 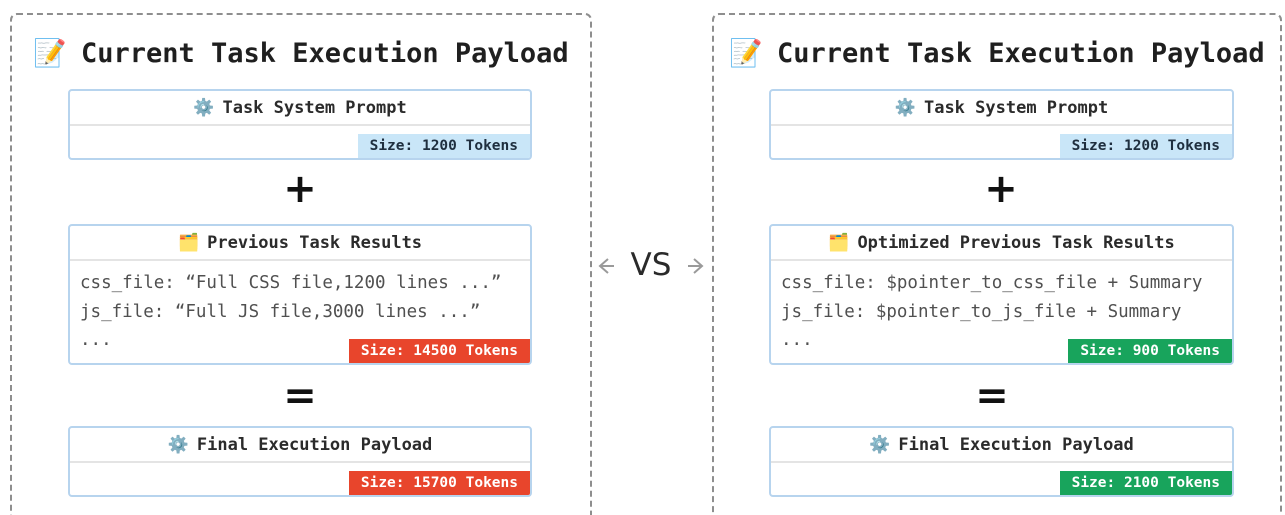 I want to click on js-file-line: js_file: $pointer_to_js_file + Summary, so click(x=981, y=311).